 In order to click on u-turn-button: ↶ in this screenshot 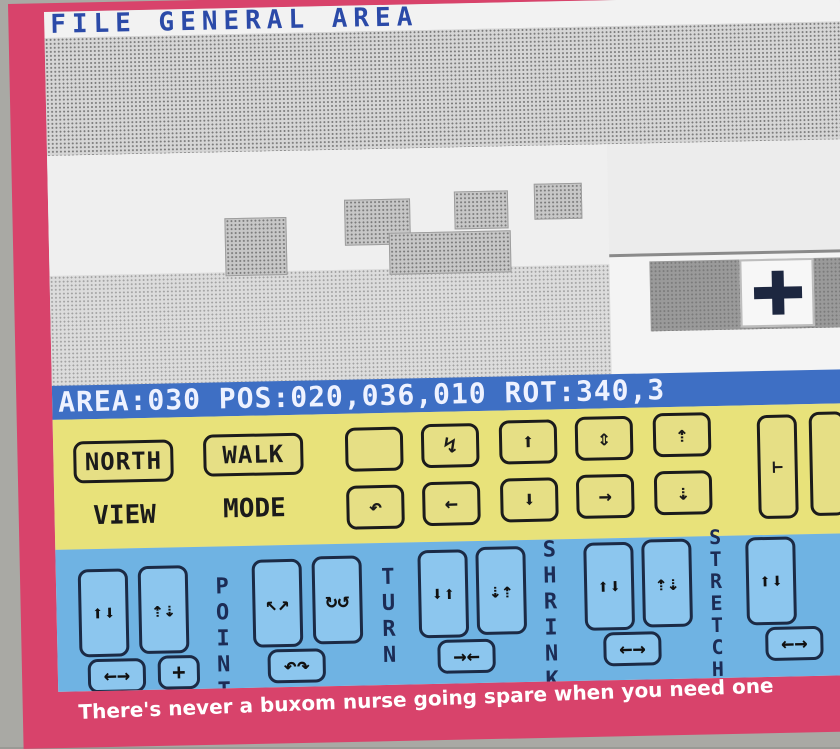, I will do `click(375, 507)`.